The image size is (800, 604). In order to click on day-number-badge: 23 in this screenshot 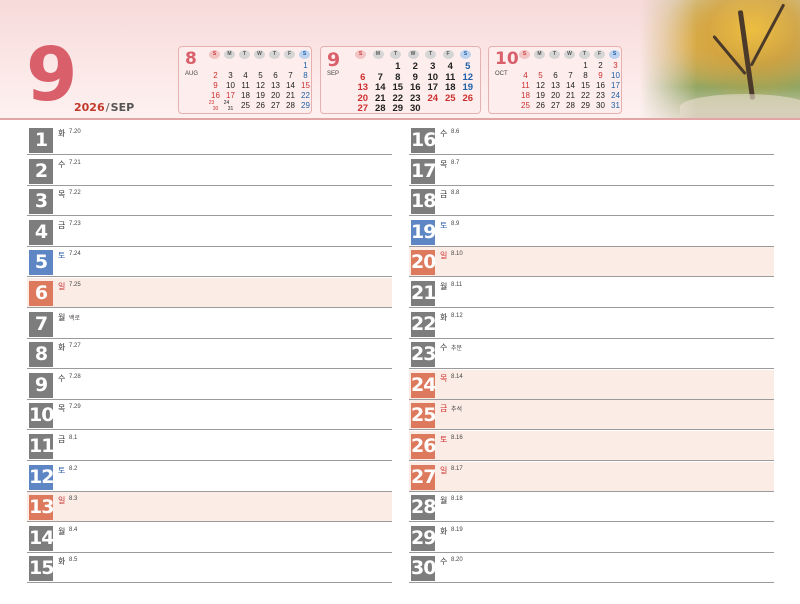, I will do `click(423, 355)`.